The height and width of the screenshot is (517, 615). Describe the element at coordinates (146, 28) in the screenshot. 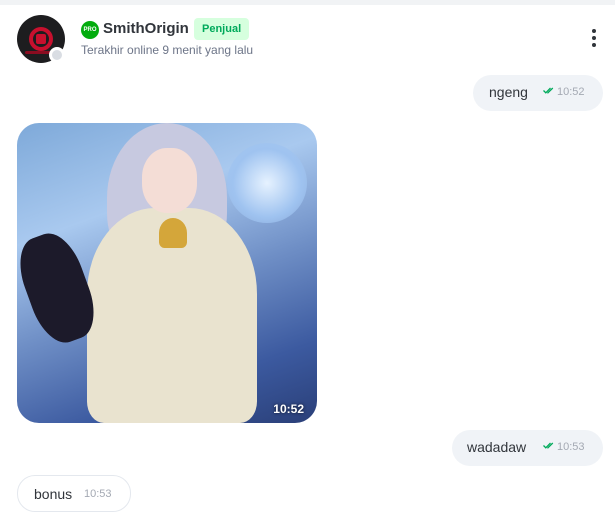

I see `shop-name: SmithOrigin` at that location.